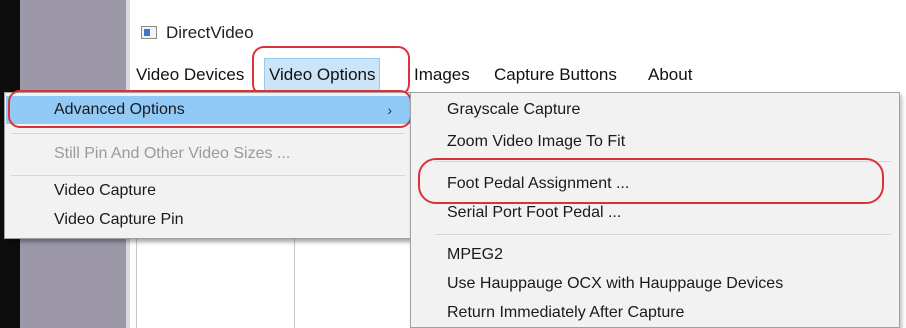 This screenshot has width=906, height=328. What do you see at coordinates (210, 32) in the screenshot?
I see `window-title: DirectVideo` at bounding box center [210, 32].